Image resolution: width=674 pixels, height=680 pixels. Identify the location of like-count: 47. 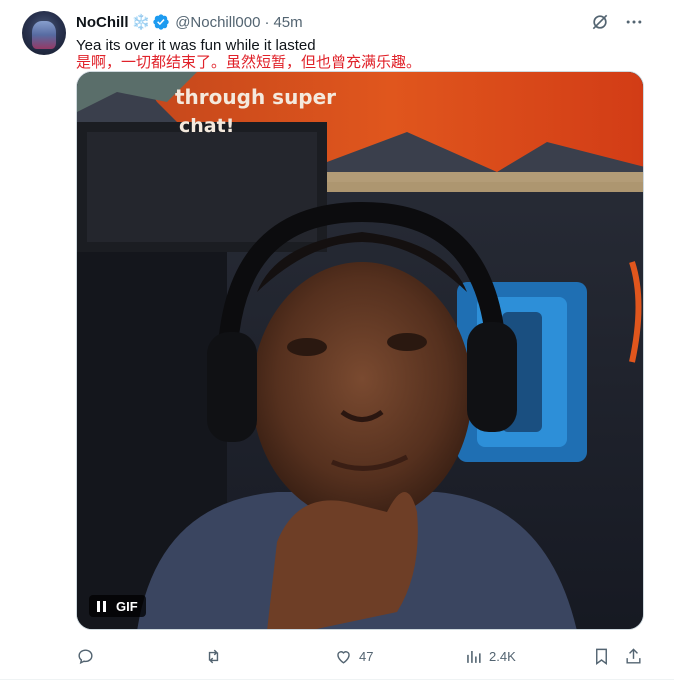
(366, 656).